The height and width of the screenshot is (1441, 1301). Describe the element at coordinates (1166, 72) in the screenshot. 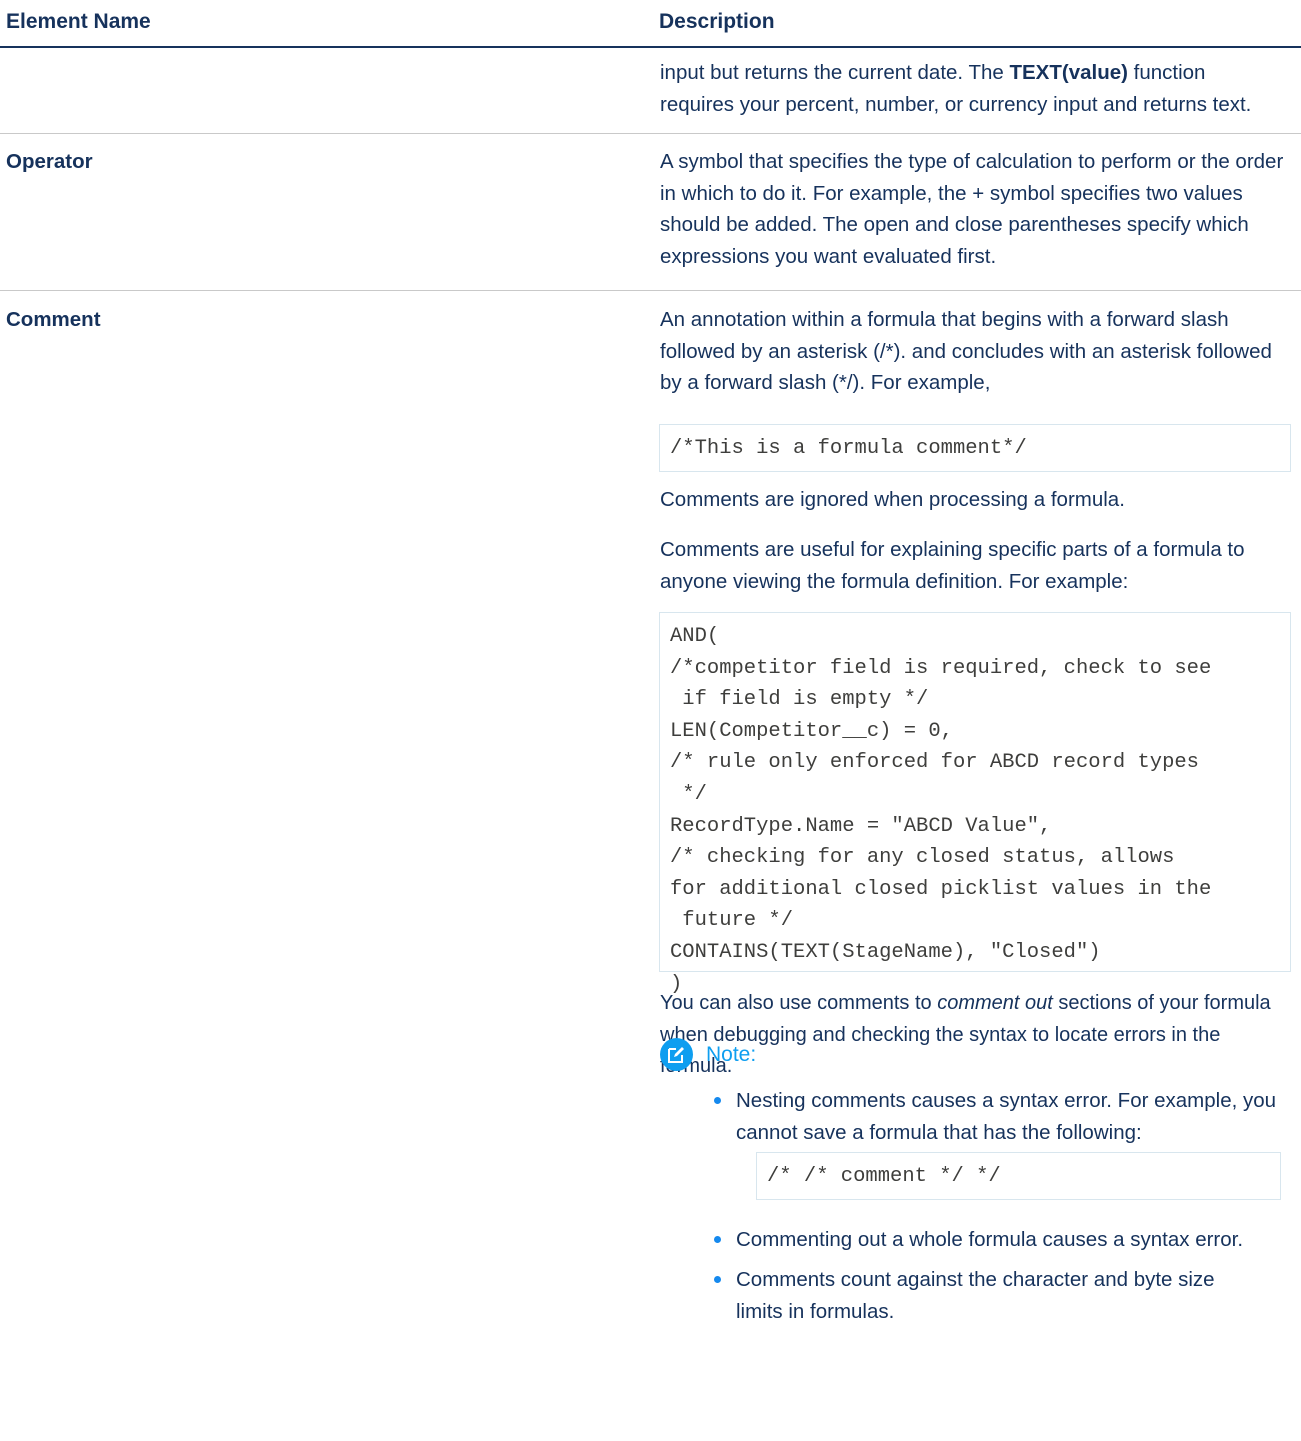

I see `function-text-2: function` at that location.